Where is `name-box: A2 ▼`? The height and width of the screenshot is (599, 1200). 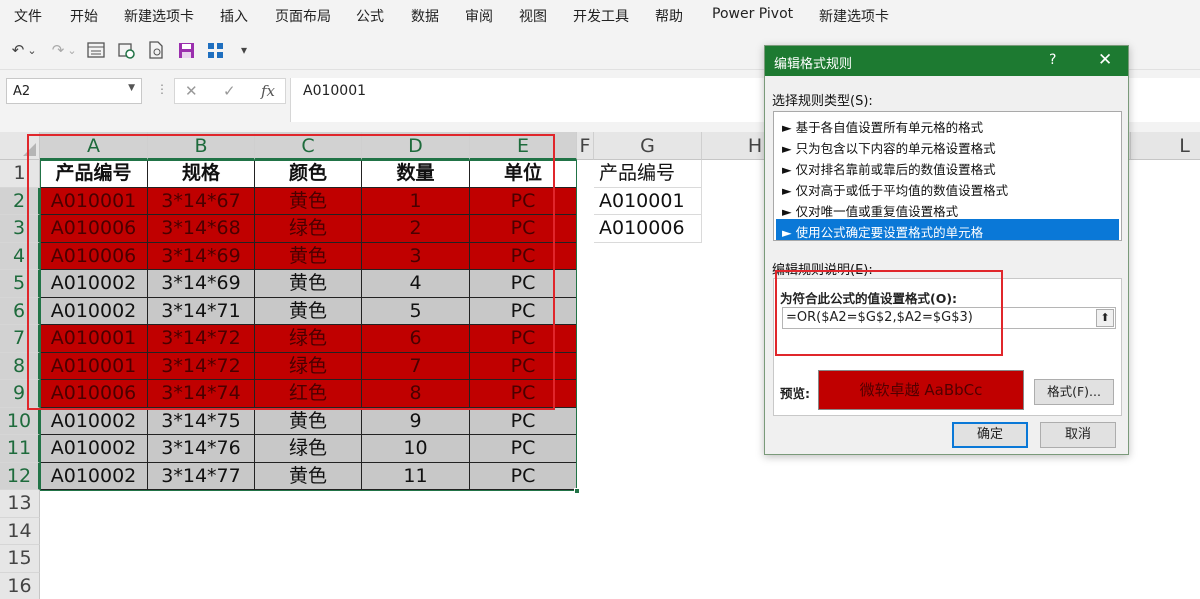
name-box: A2 ▼ is located at coordinates (74, 91).